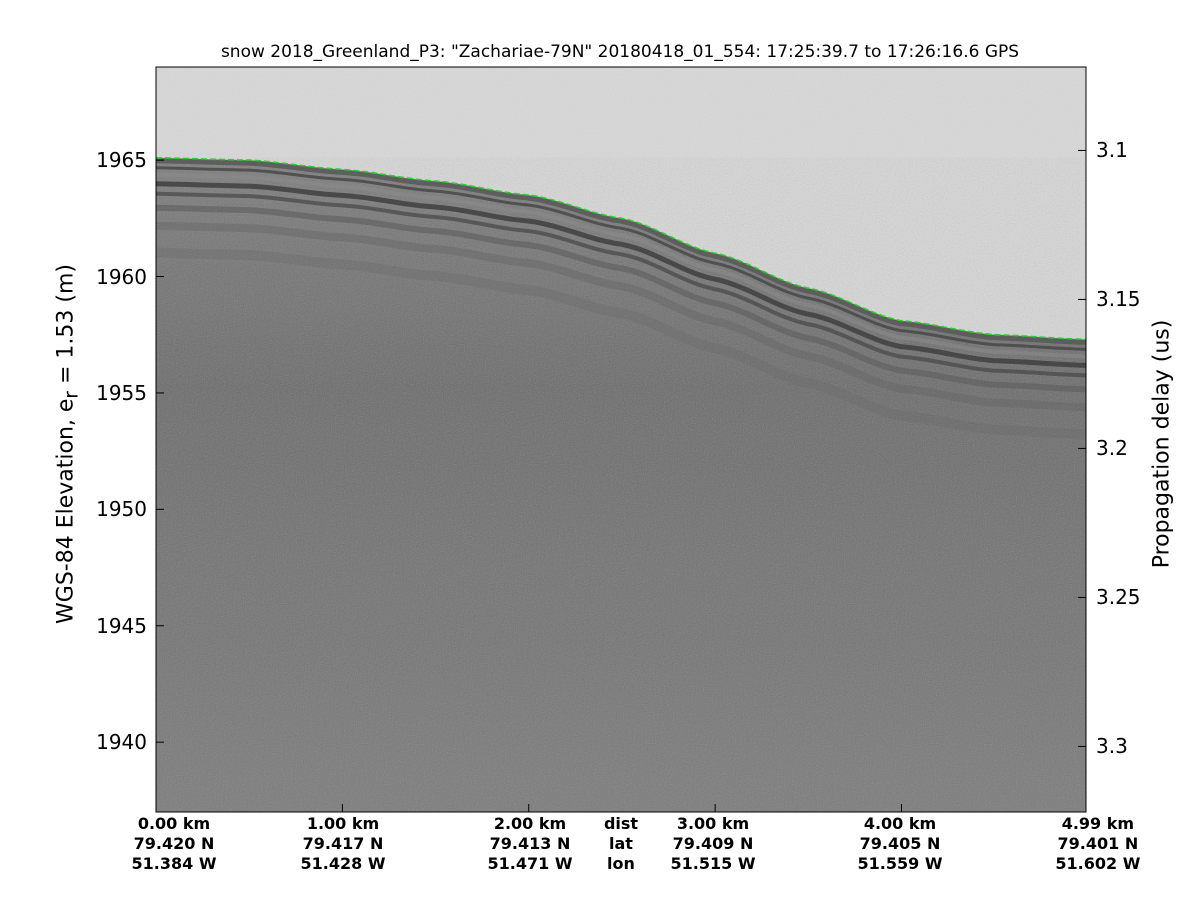 The width and height of the screenshot is (1200, 900). I want to click on x-tick-lat: 79.401 N, so click(1098, 843).